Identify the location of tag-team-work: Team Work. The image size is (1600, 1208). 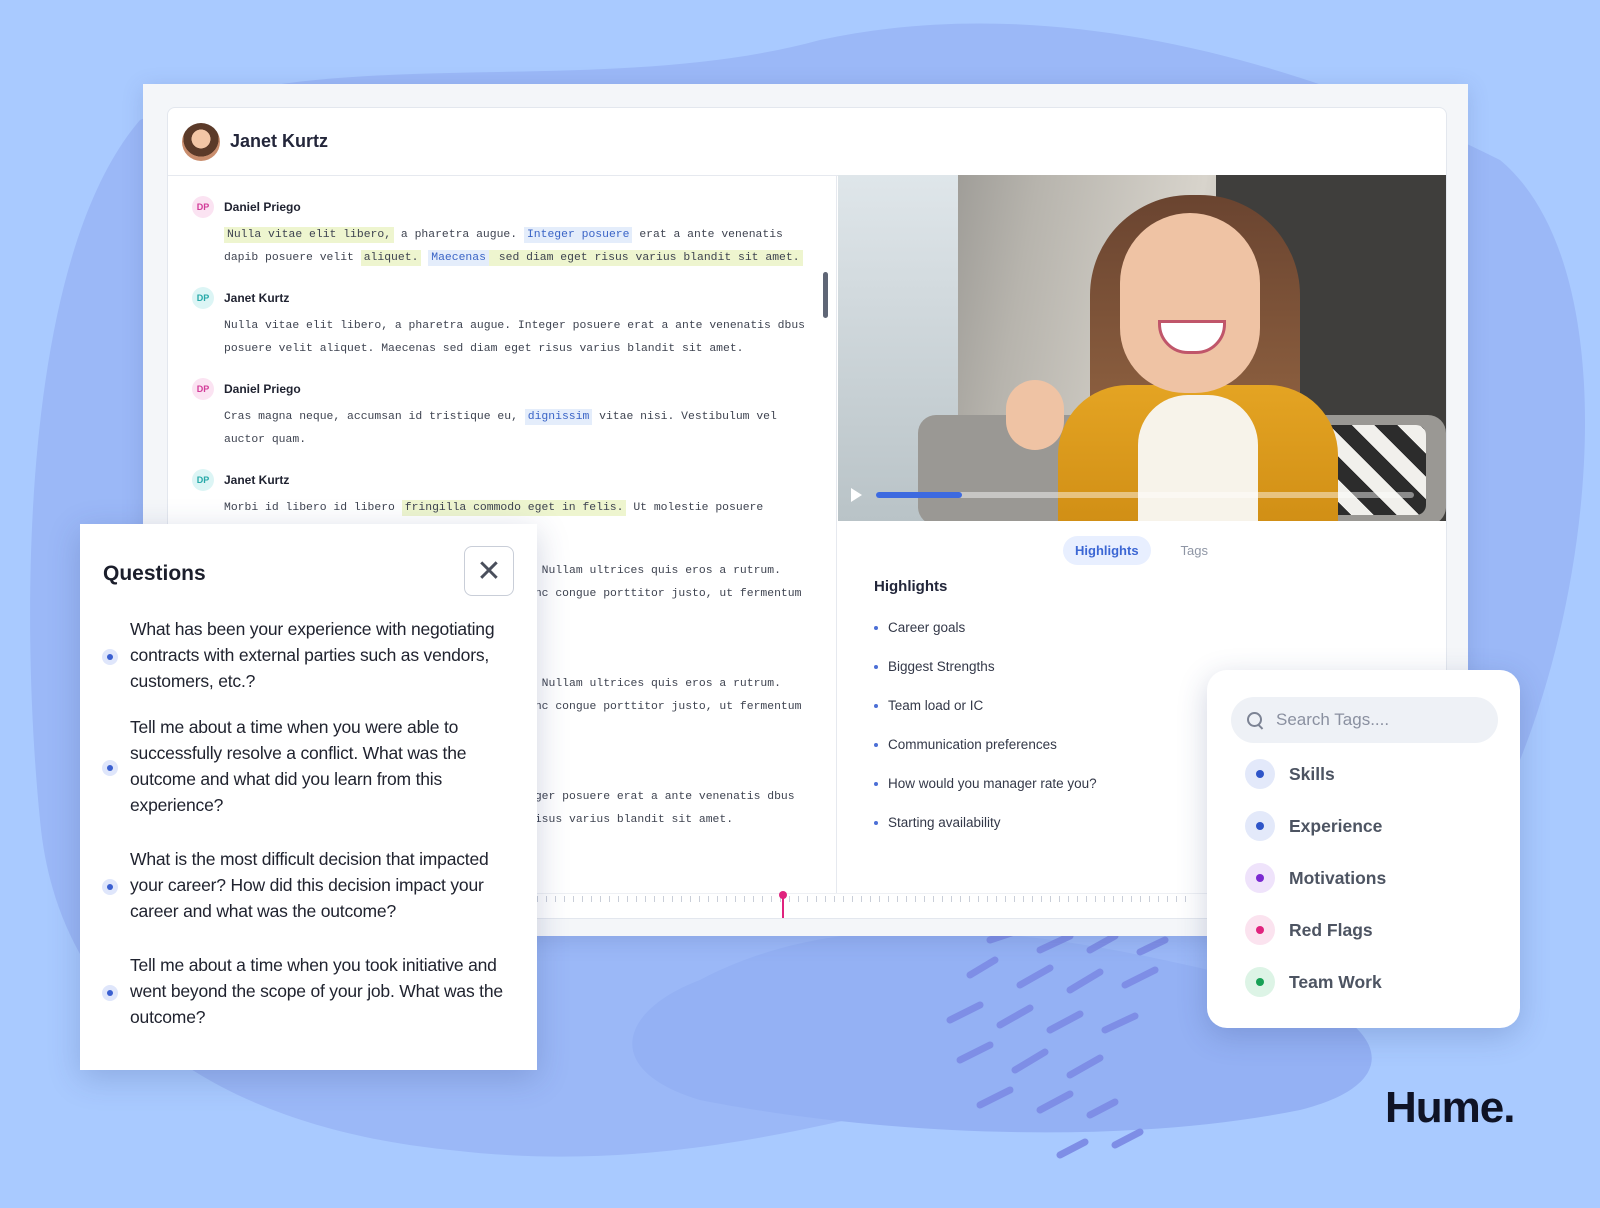
(1313, 982).